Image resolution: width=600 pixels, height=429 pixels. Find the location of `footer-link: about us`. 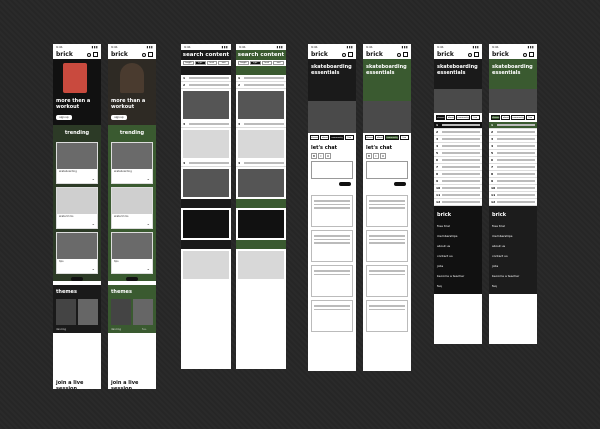

footer-link: about us is located at coordinates (513, 246).